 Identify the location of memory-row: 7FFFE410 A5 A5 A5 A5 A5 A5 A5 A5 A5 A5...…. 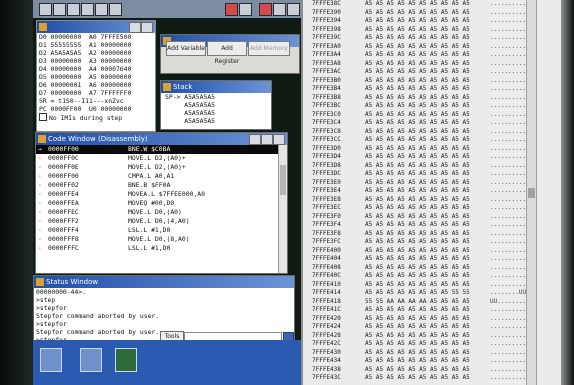
(432, 285).